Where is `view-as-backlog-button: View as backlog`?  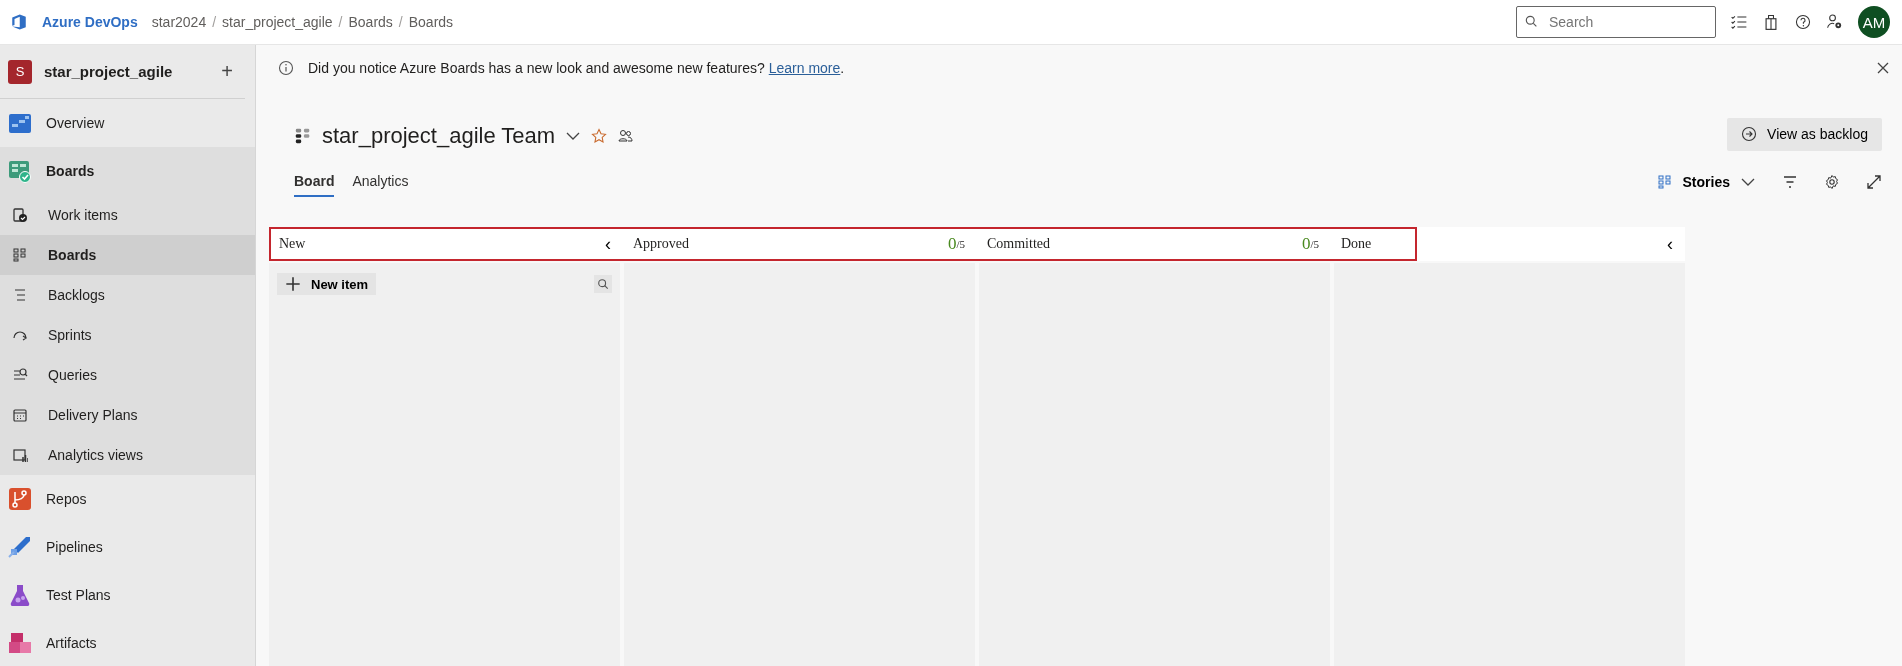
view-as-backlog-button: View as backlog is located at coordinates (1804, 134).